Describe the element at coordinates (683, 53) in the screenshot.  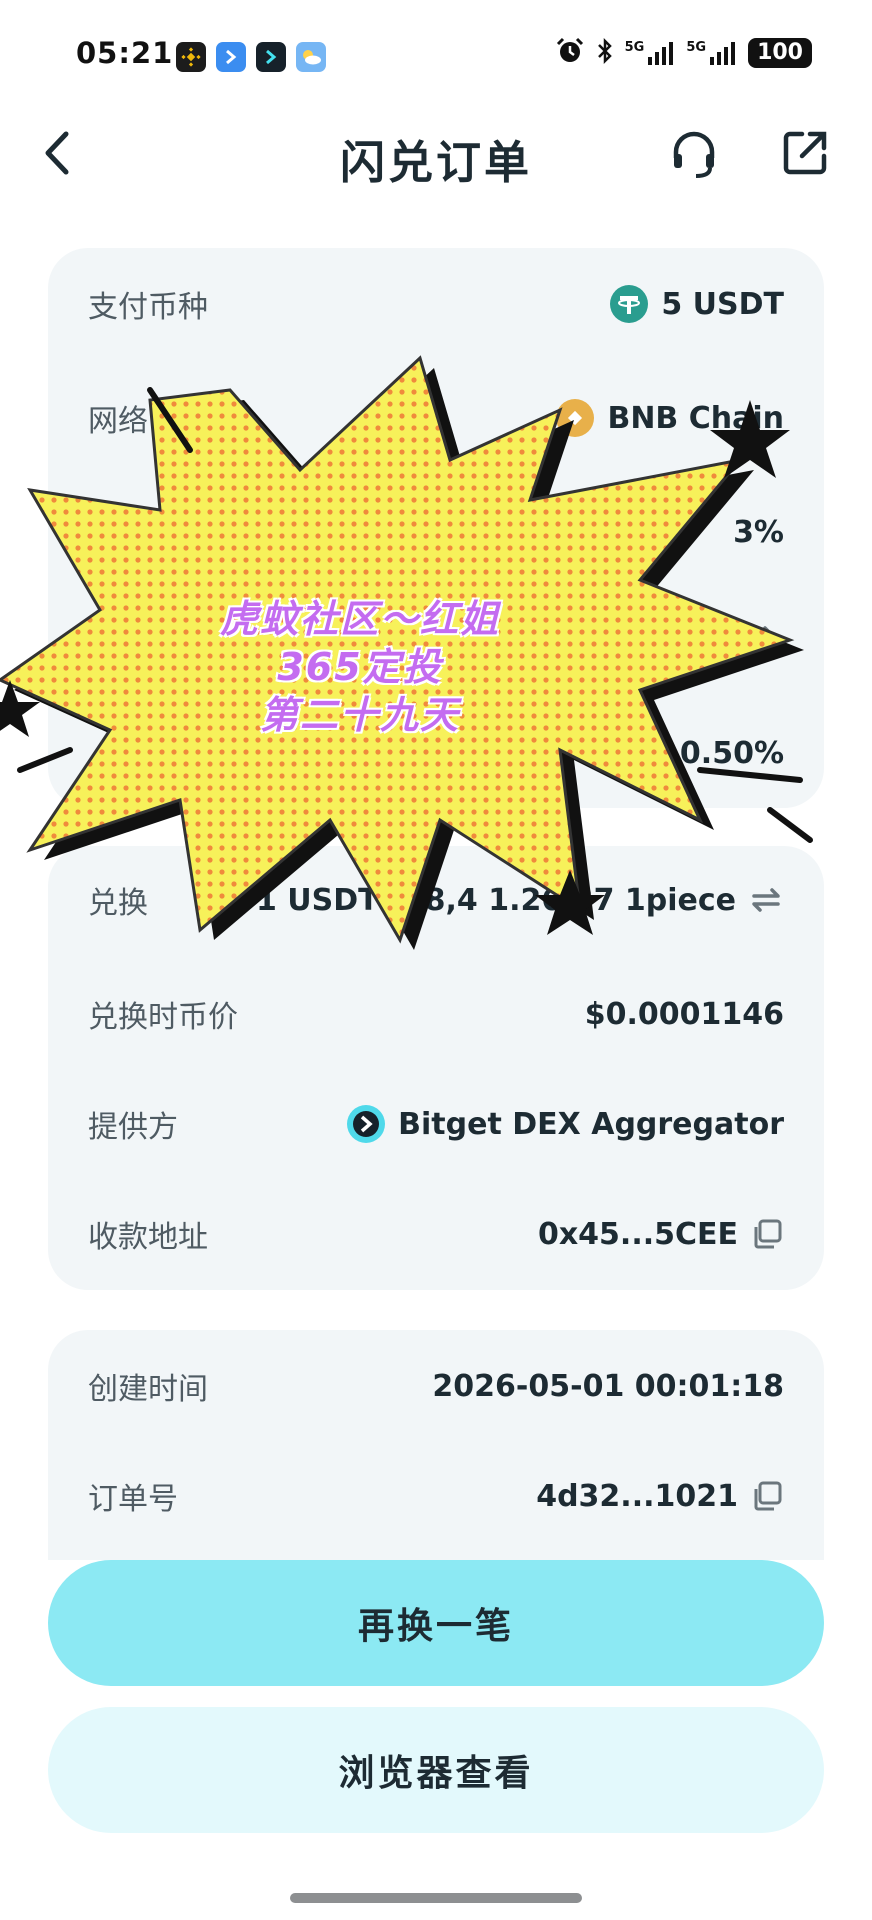
I see `status-right: 5G 5G 100` at that location.